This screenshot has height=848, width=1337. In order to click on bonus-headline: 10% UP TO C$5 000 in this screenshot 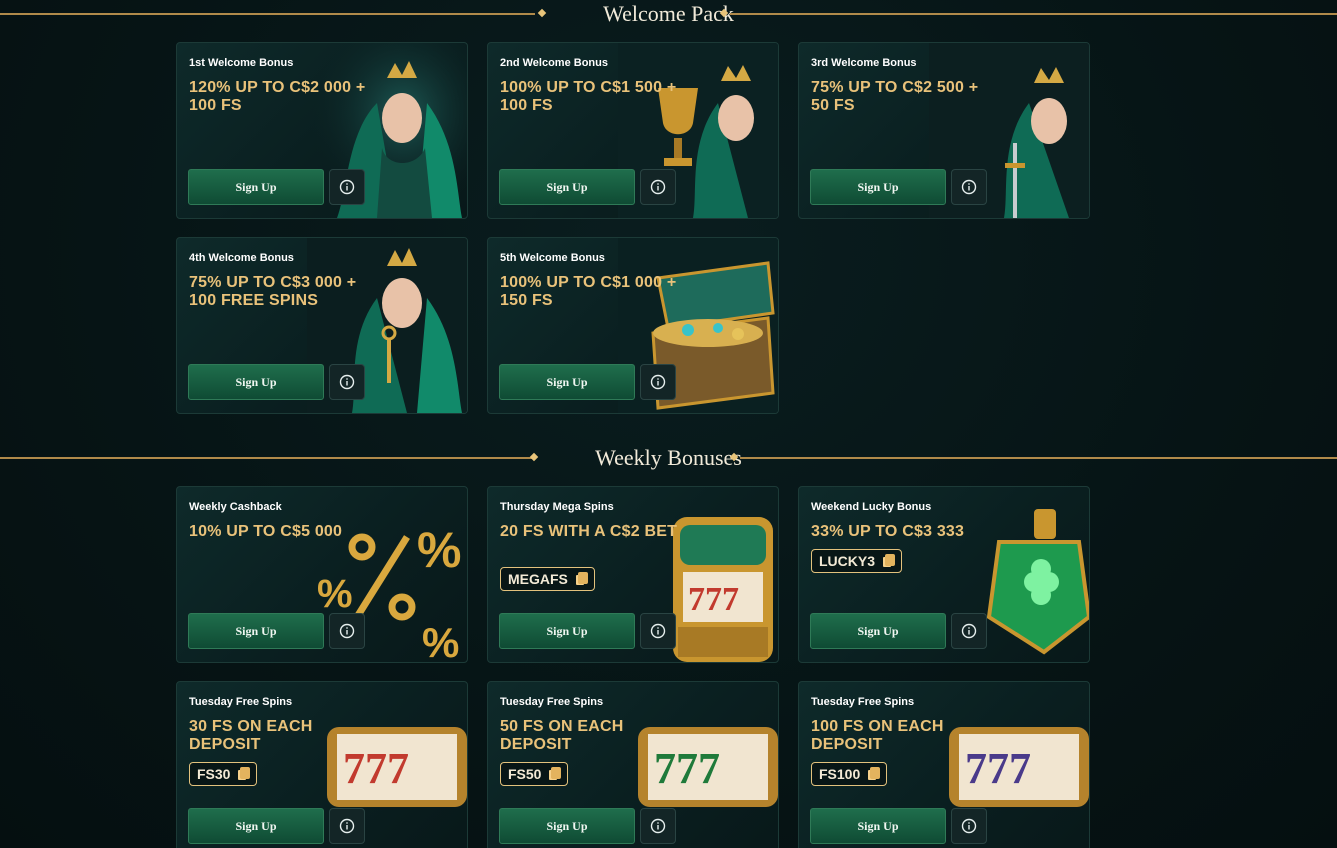, I will do `click(266, 531)`.